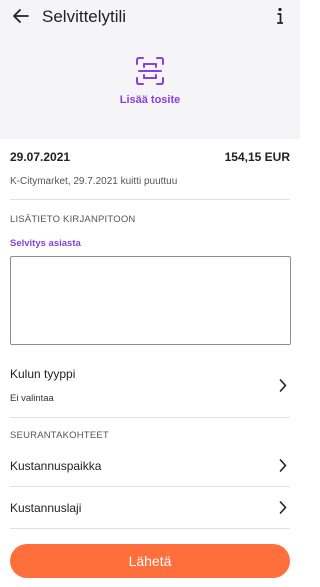 This screenshot has width=320, height=587. I want to click on expense-type-label: Kulun tyyppi, so click(43, 374).